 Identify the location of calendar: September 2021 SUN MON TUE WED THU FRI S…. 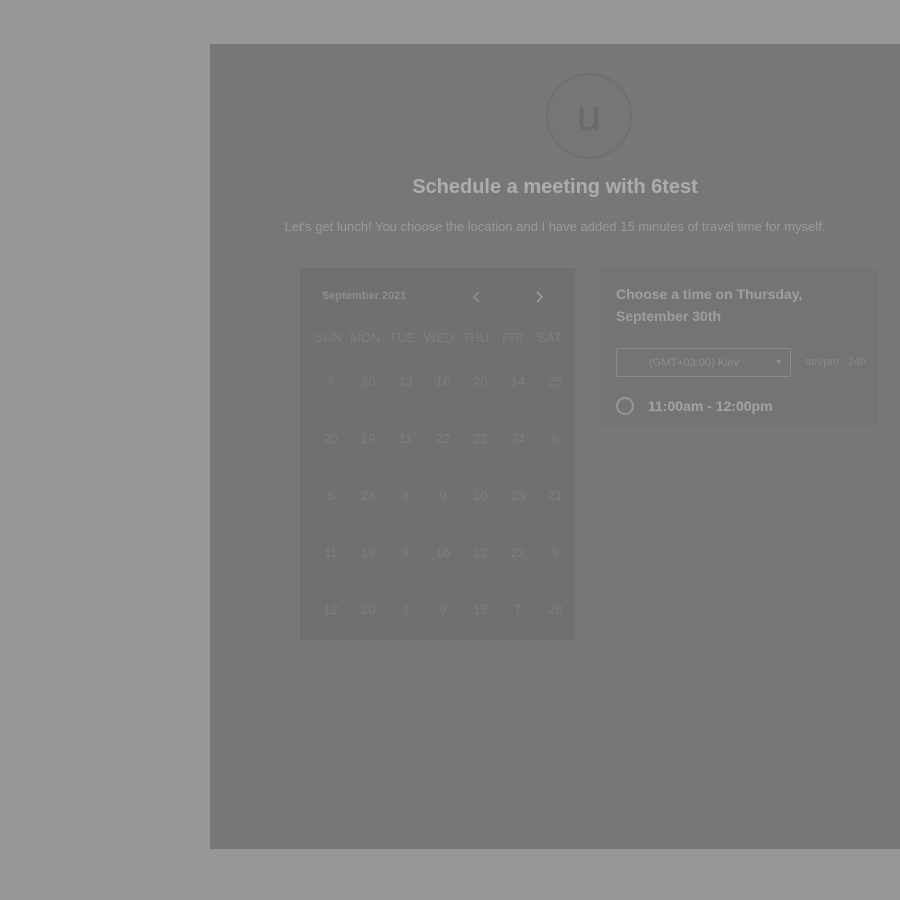
(437, 454).